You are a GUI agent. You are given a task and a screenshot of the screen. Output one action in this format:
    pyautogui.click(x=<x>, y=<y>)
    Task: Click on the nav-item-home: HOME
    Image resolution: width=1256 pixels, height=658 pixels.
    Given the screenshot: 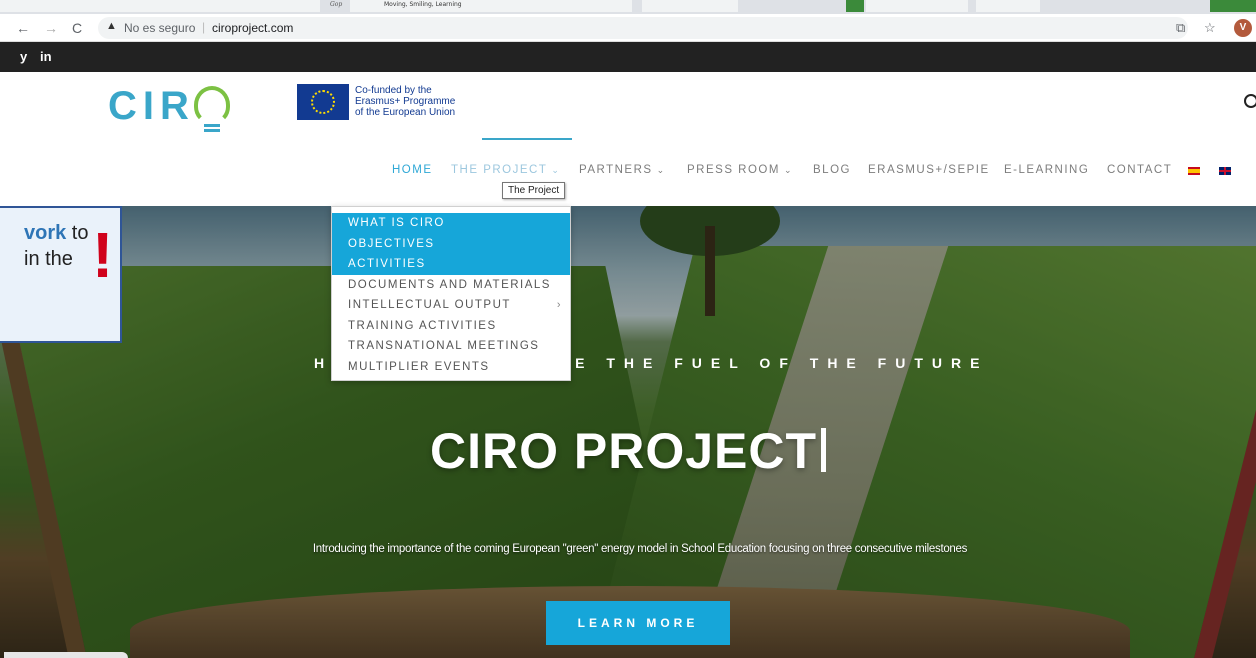 What is the action you would take?
    pyautogui.click(x=412, y=170)
    